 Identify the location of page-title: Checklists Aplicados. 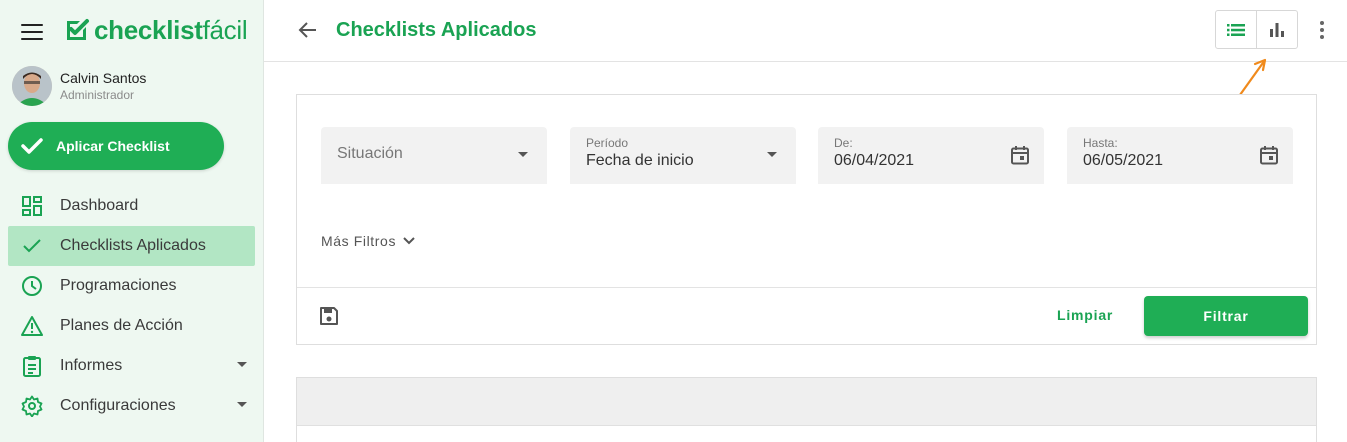
(436, 30).